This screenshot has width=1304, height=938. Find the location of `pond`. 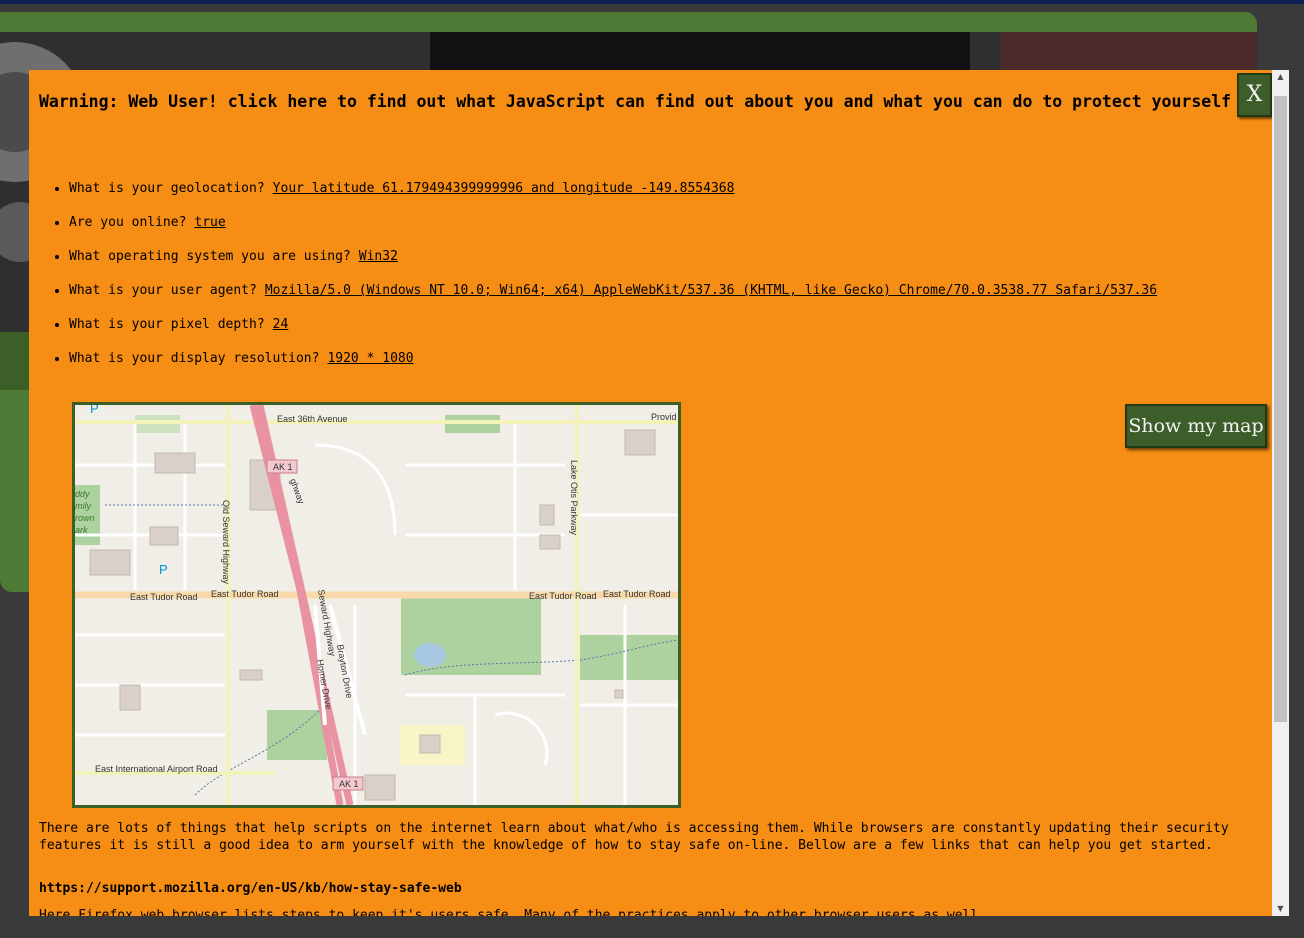

pond is located at coordinates (430, 655).